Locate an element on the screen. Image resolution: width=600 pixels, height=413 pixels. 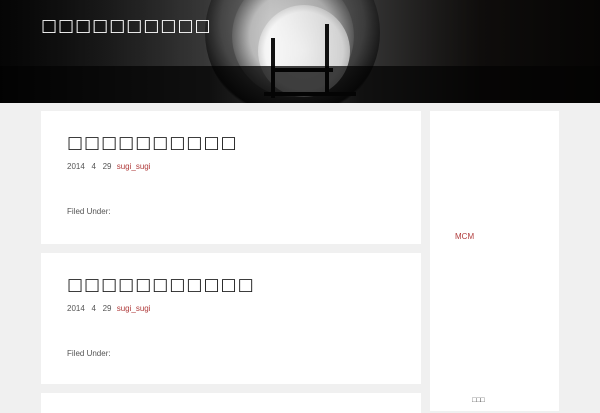
sidebar-widget-title: □□□ is located at coordinates (478, 400).